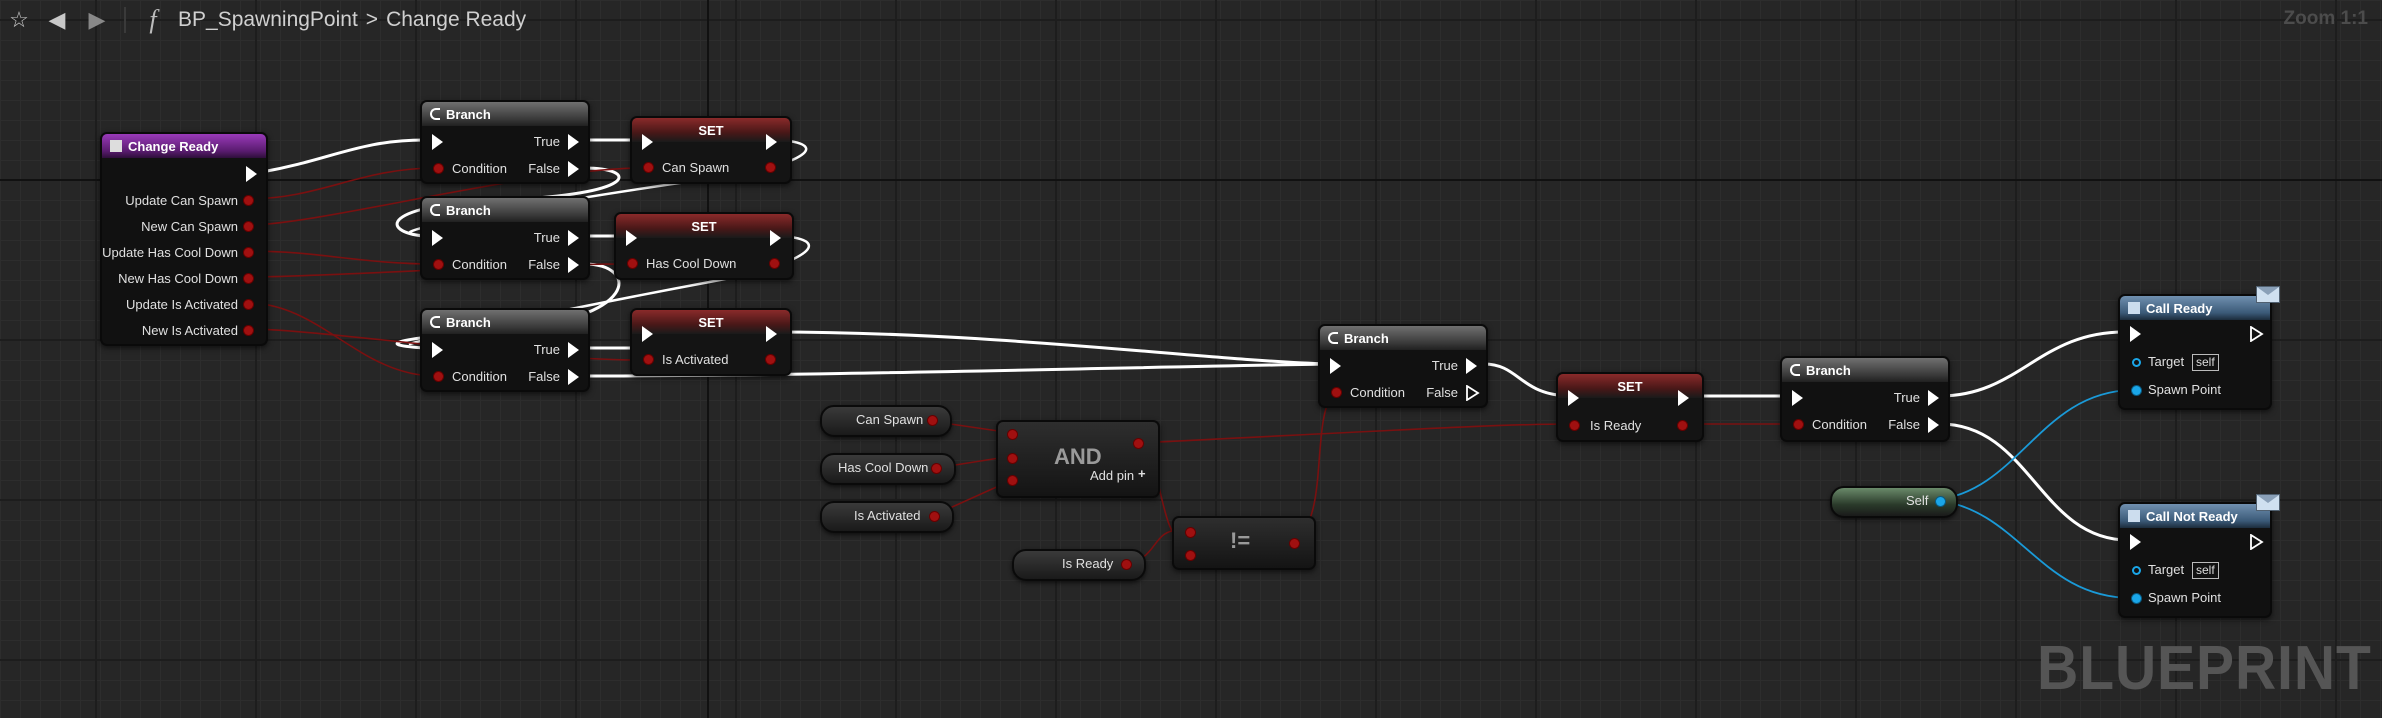  I want to click on param-label: Update Is Activated, so click(181, 304).